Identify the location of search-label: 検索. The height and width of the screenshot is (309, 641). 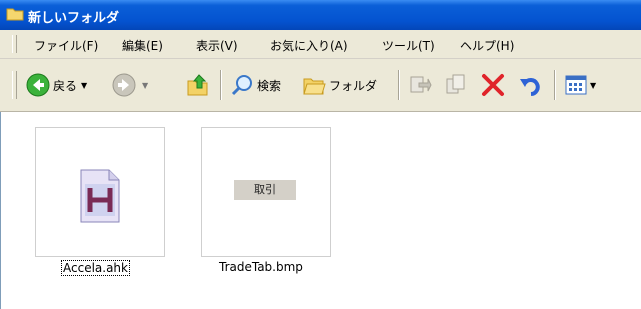
(269, 85).